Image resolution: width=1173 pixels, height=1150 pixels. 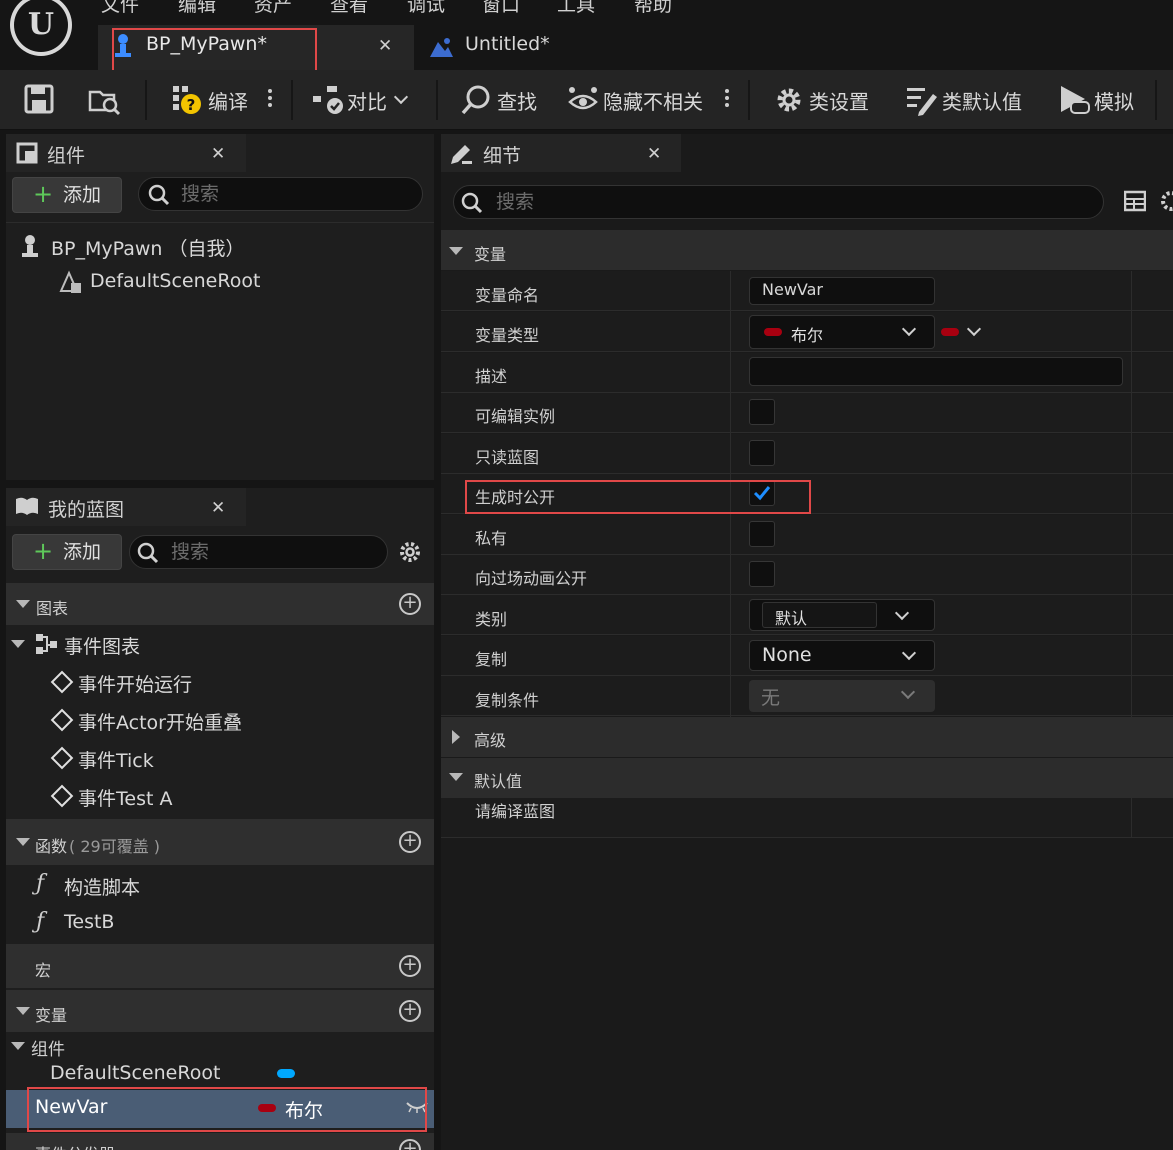 What do you see at coordinates (197, 8) in the screenshot?
I see `menu-edit: 编辑` at bounding box center [197, 8].